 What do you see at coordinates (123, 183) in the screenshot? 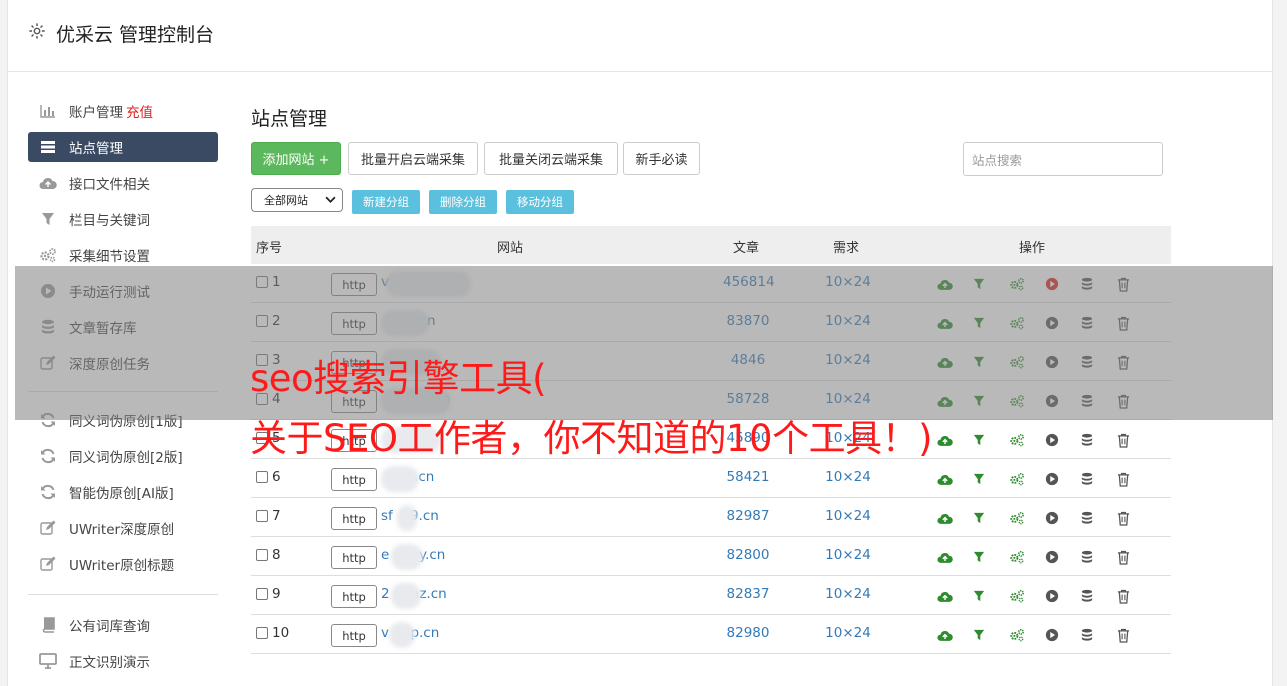
I see `sidebar-item: 接口文件相关` at bounding box center [123, 183].